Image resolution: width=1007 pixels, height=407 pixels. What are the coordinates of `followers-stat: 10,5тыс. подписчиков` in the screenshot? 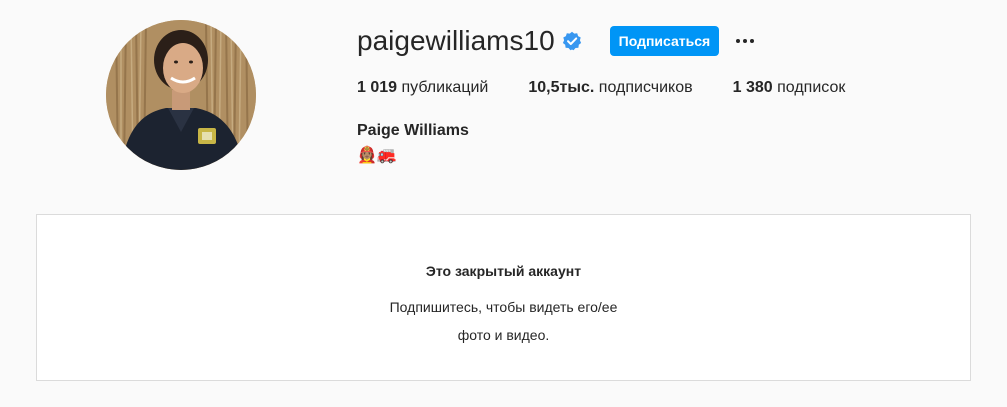 It's located at (610, 88).